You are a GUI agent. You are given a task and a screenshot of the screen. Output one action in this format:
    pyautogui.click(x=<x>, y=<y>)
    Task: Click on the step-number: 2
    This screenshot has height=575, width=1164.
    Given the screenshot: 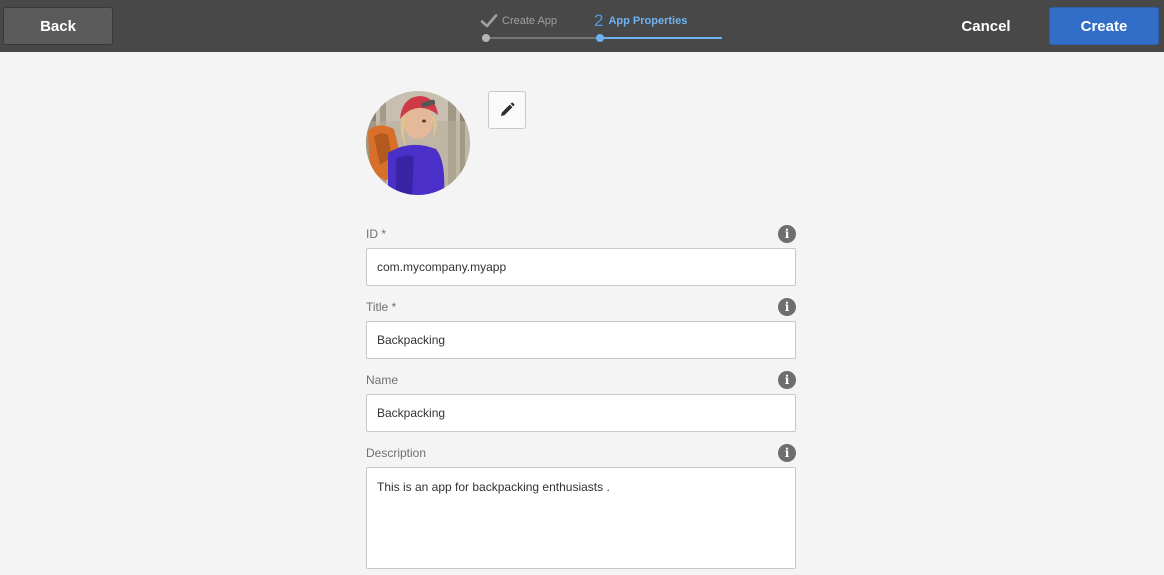 What is the action you would take?
    pyautogui.click(x=599, y=20)
    